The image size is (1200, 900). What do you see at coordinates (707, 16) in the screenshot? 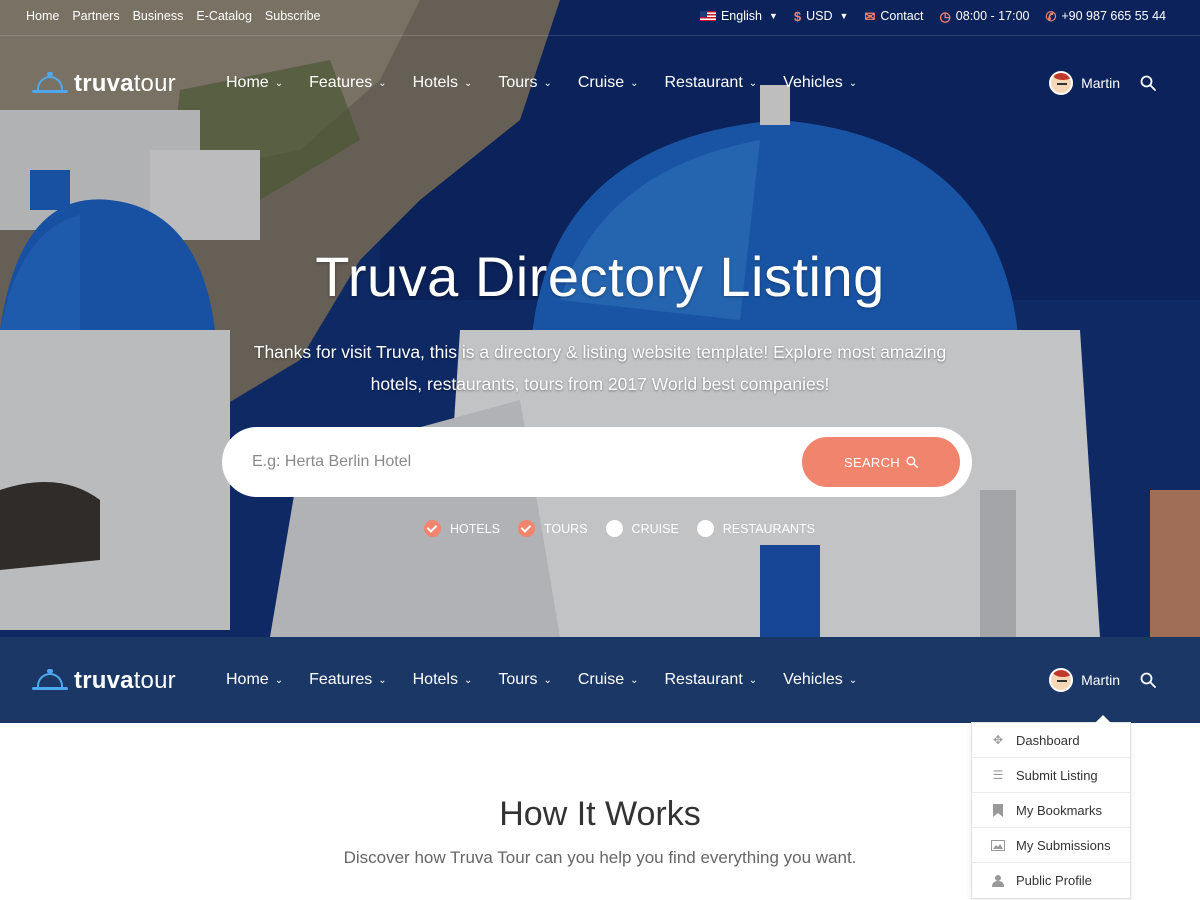
I see `us-flag-icon` at bounding box center [707, 16].